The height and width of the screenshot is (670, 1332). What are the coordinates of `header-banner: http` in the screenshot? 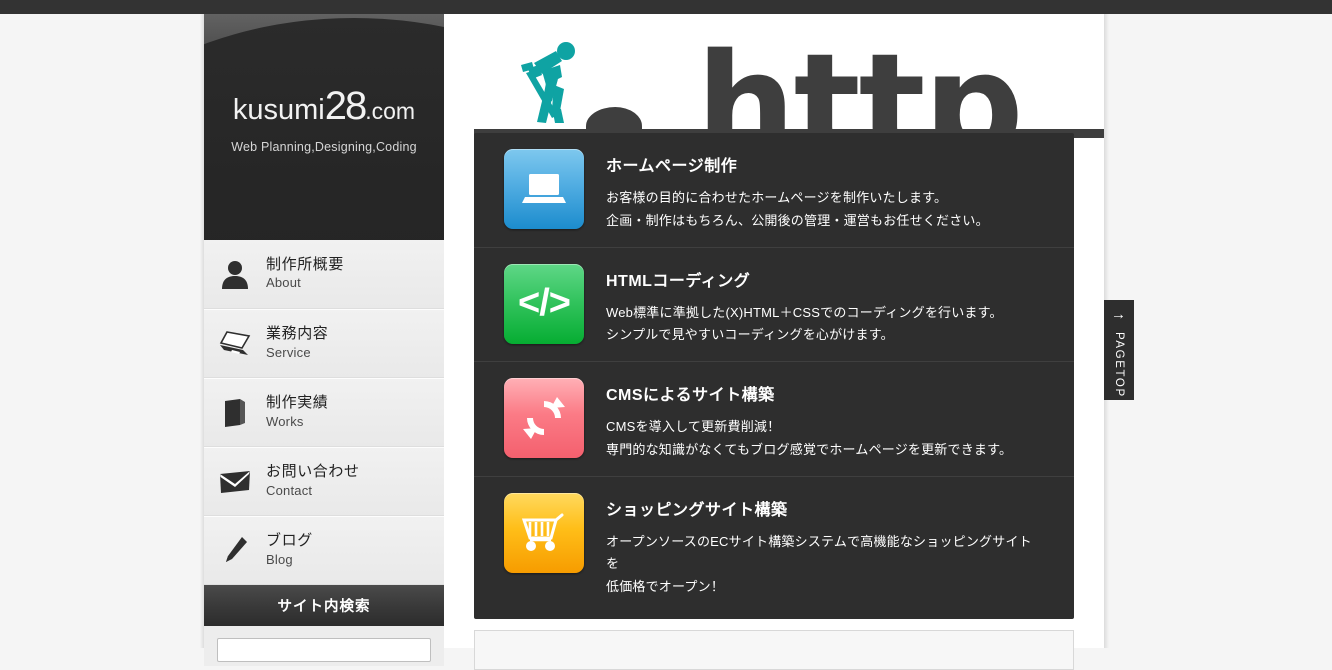 It's located at (774, 76).